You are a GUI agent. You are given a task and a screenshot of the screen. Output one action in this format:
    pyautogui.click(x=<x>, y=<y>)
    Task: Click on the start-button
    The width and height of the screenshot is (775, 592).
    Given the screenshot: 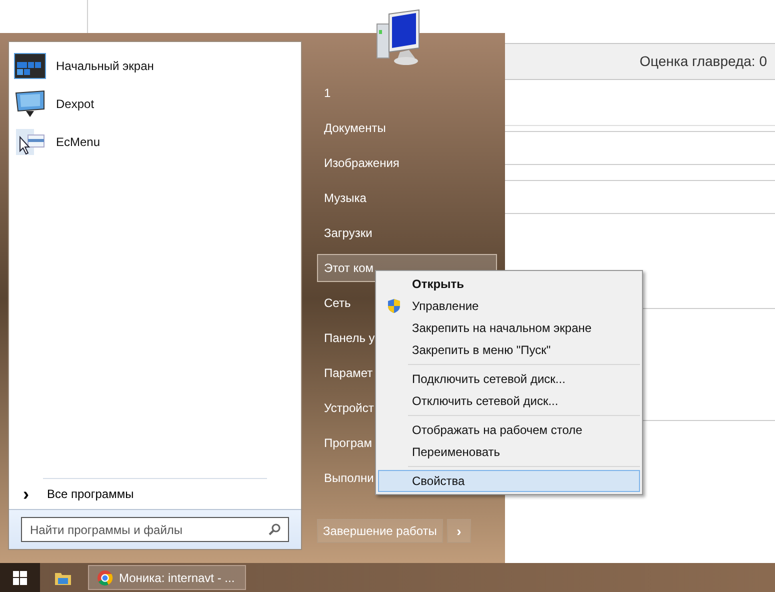 What is the action you would take?
    pyautogui.click(x=20, y=577)
    